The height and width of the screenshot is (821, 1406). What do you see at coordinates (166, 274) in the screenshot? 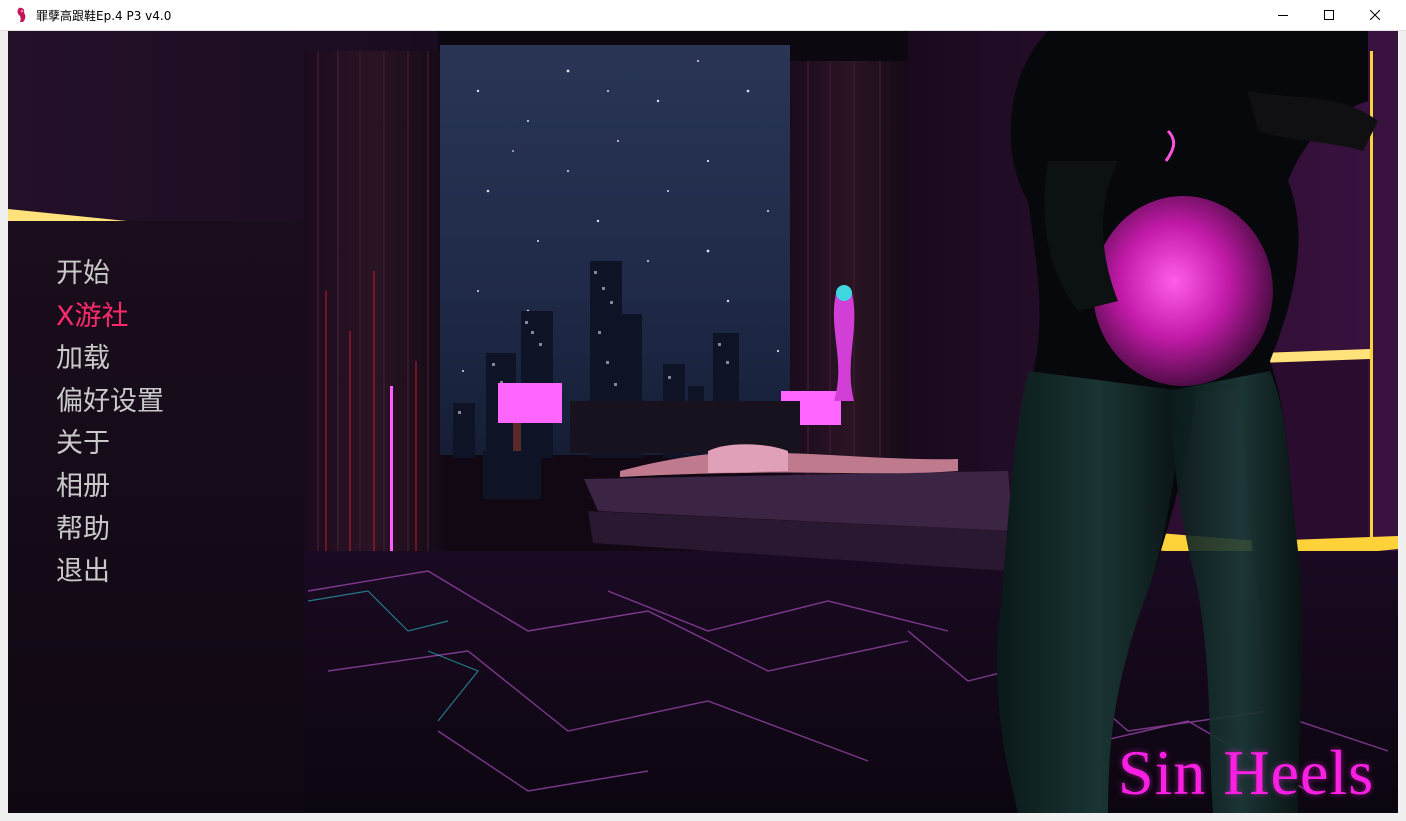
I see `menu-item-start: 开始` at bounding box center [166, 274].